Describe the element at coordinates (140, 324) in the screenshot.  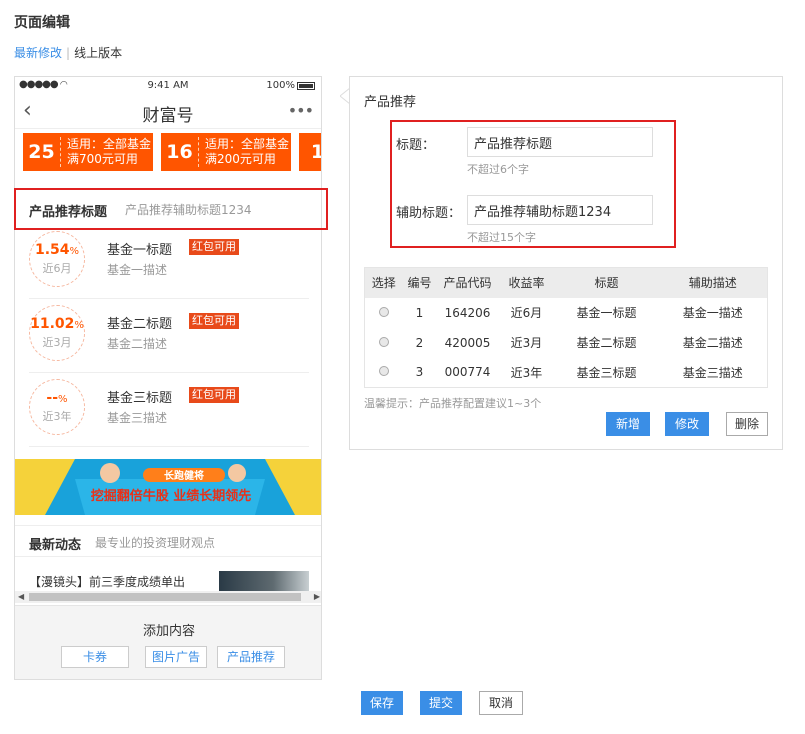
I see `fund-name: 基金二标题` at that location.